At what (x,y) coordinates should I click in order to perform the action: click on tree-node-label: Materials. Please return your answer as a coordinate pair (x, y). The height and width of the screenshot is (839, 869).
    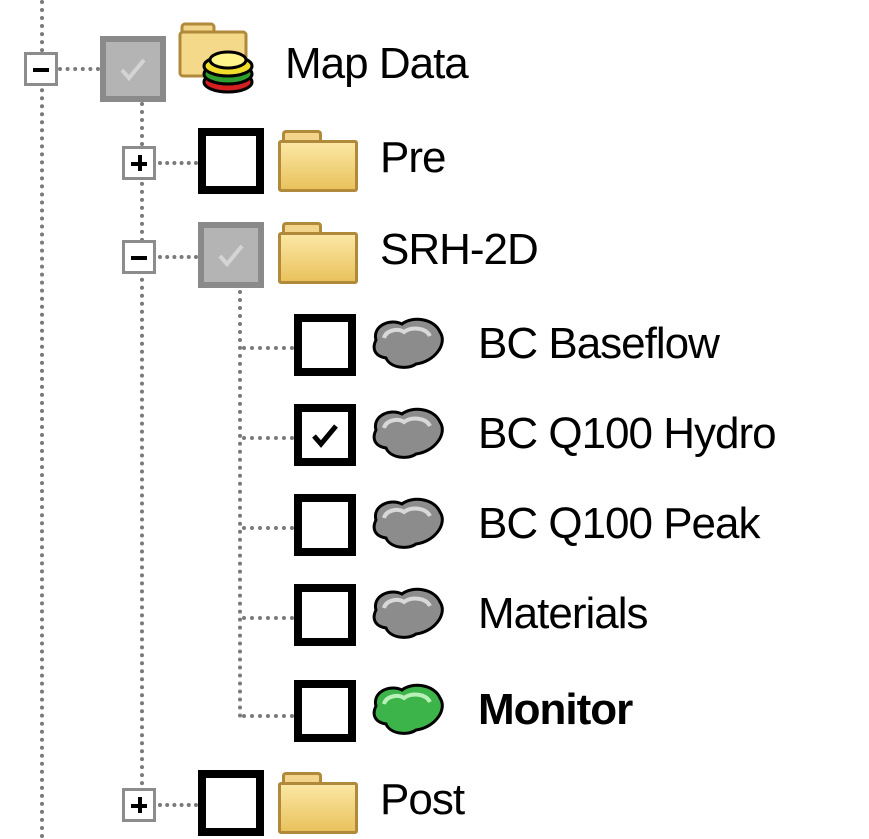
    Looking at the image, I should click on (563, 613).